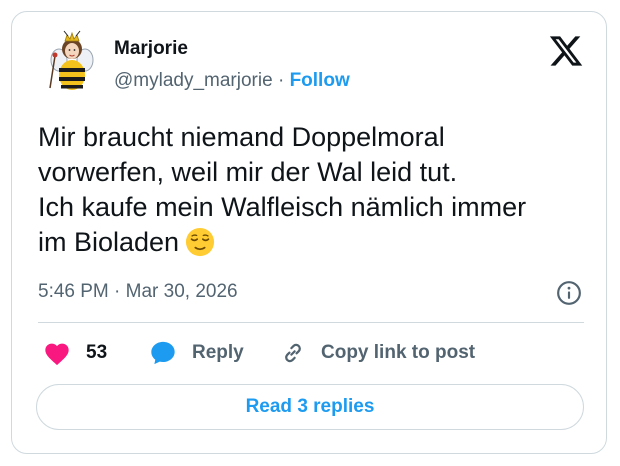 This screenshot has width=620, height=466. What do you see at coordinates (57, 354) in the screenshot?
I see `heart-icon` at bounding box center [57, 354].